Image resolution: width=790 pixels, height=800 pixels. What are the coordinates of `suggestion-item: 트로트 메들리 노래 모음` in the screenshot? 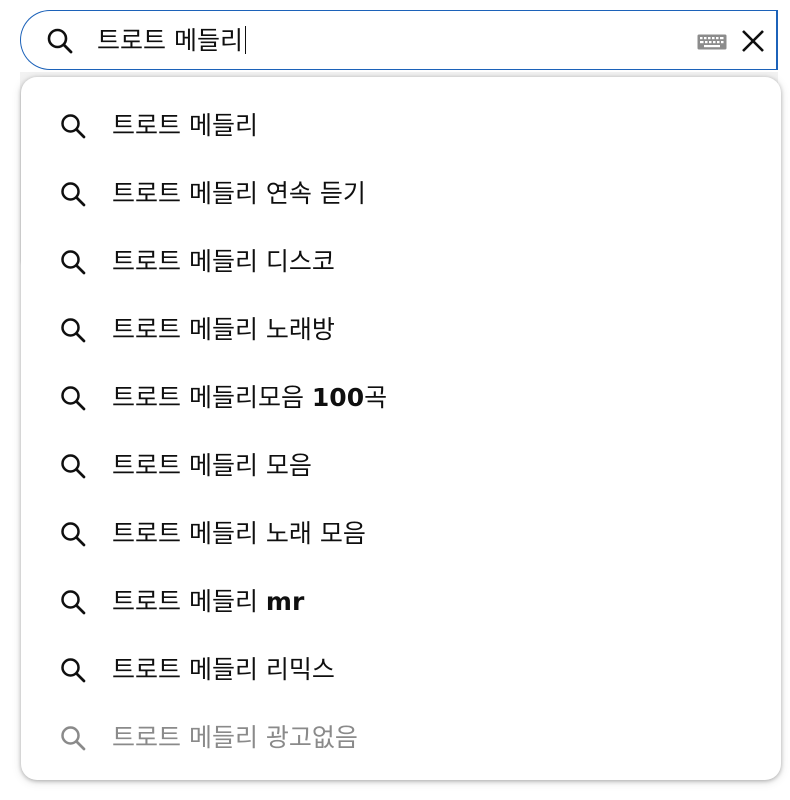 It's located at (401, 534).